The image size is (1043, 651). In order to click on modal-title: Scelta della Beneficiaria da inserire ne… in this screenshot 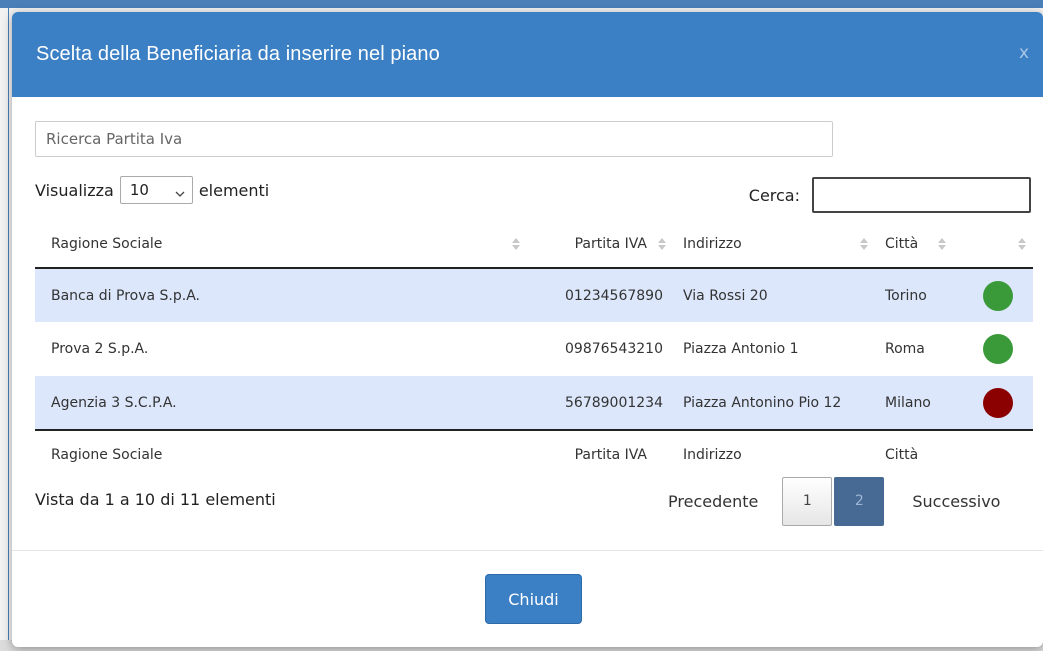, I will do `click(238, 54)`.